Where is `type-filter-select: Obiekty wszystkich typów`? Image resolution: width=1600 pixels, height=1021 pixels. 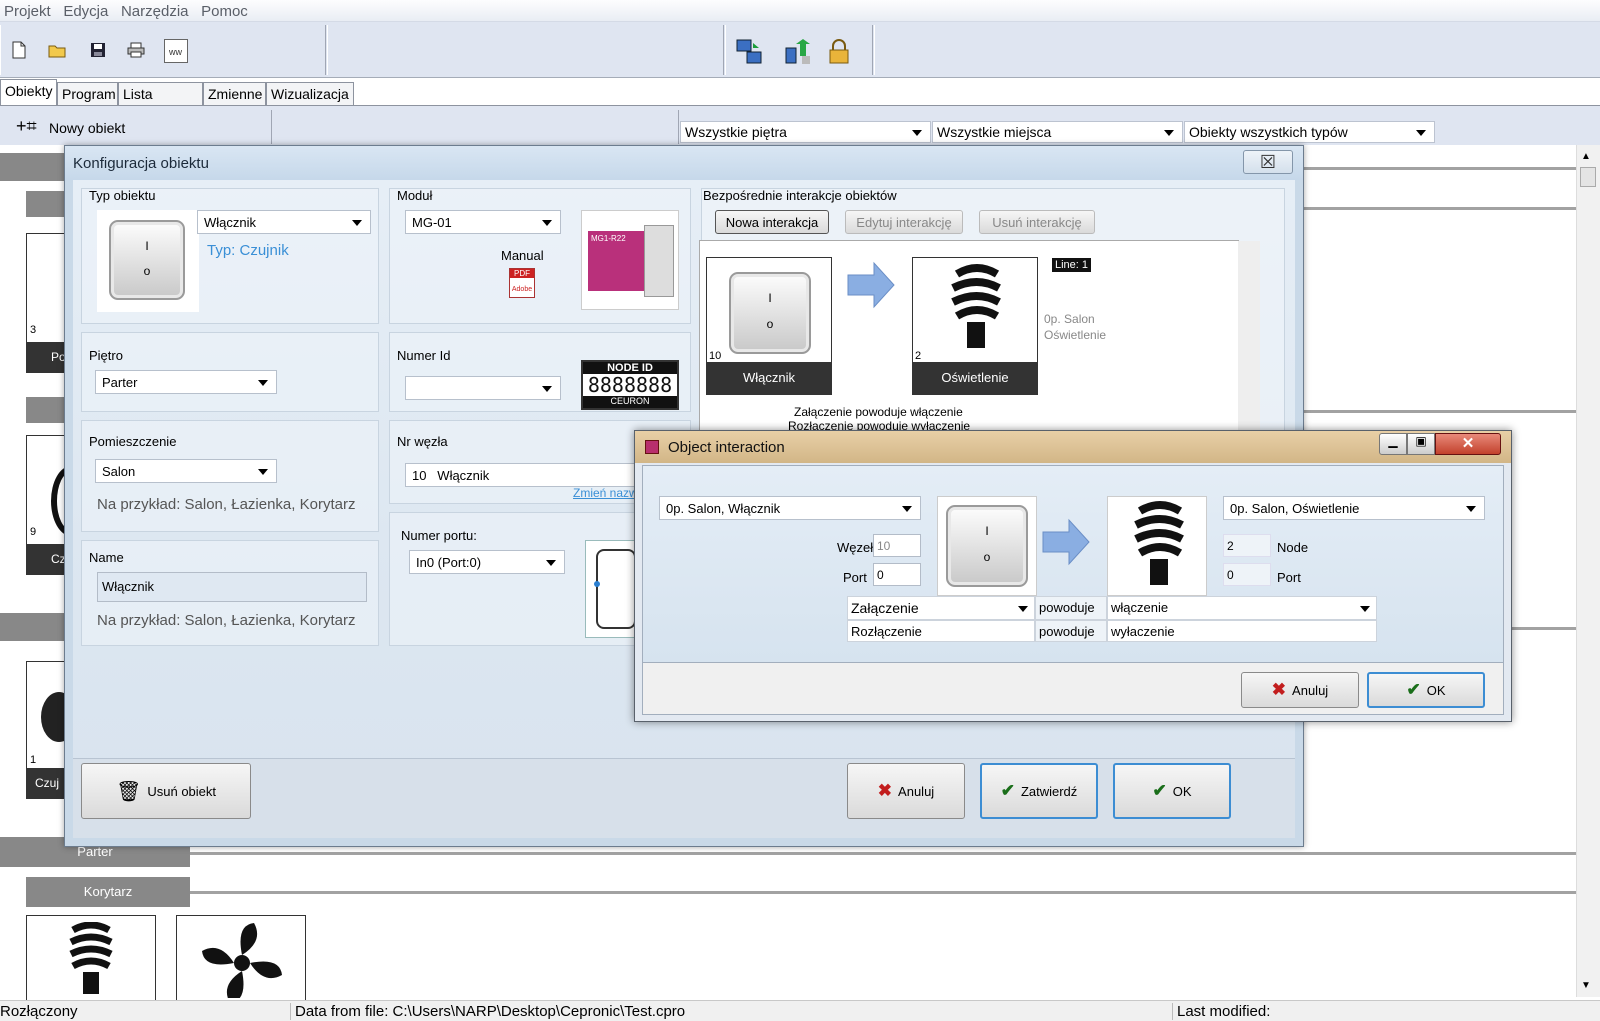
type-filter-select: Obiekty wszystkich typów is located at coordinates (1309, 132).